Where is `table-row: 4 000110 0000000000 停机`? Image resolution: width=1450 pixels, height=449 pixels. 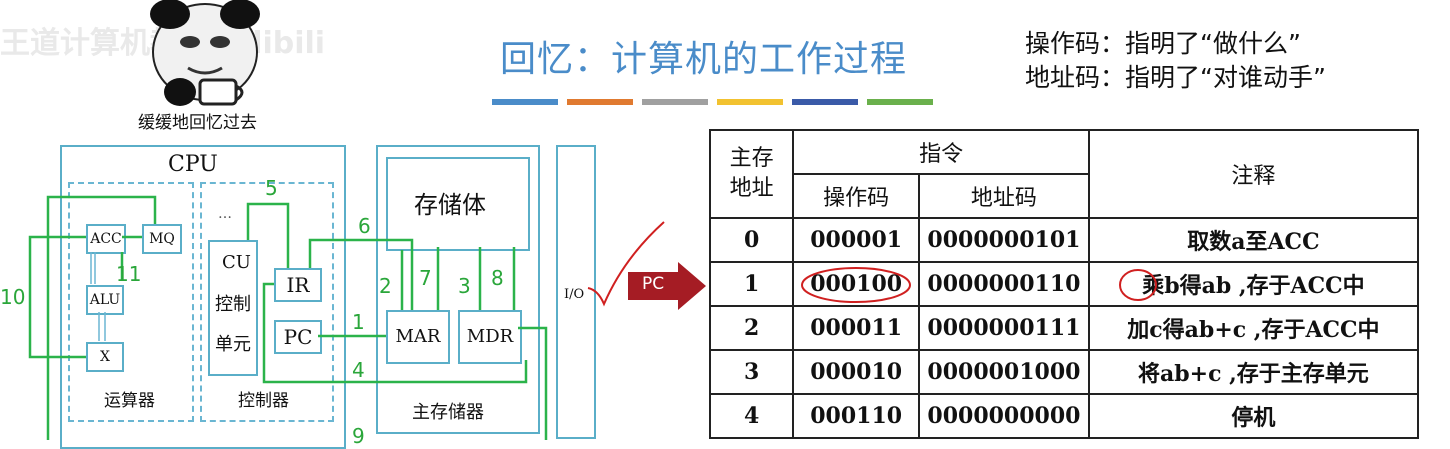 table-row: 4 000110 0000000000 停机 is located at coordinates (1064, 416).